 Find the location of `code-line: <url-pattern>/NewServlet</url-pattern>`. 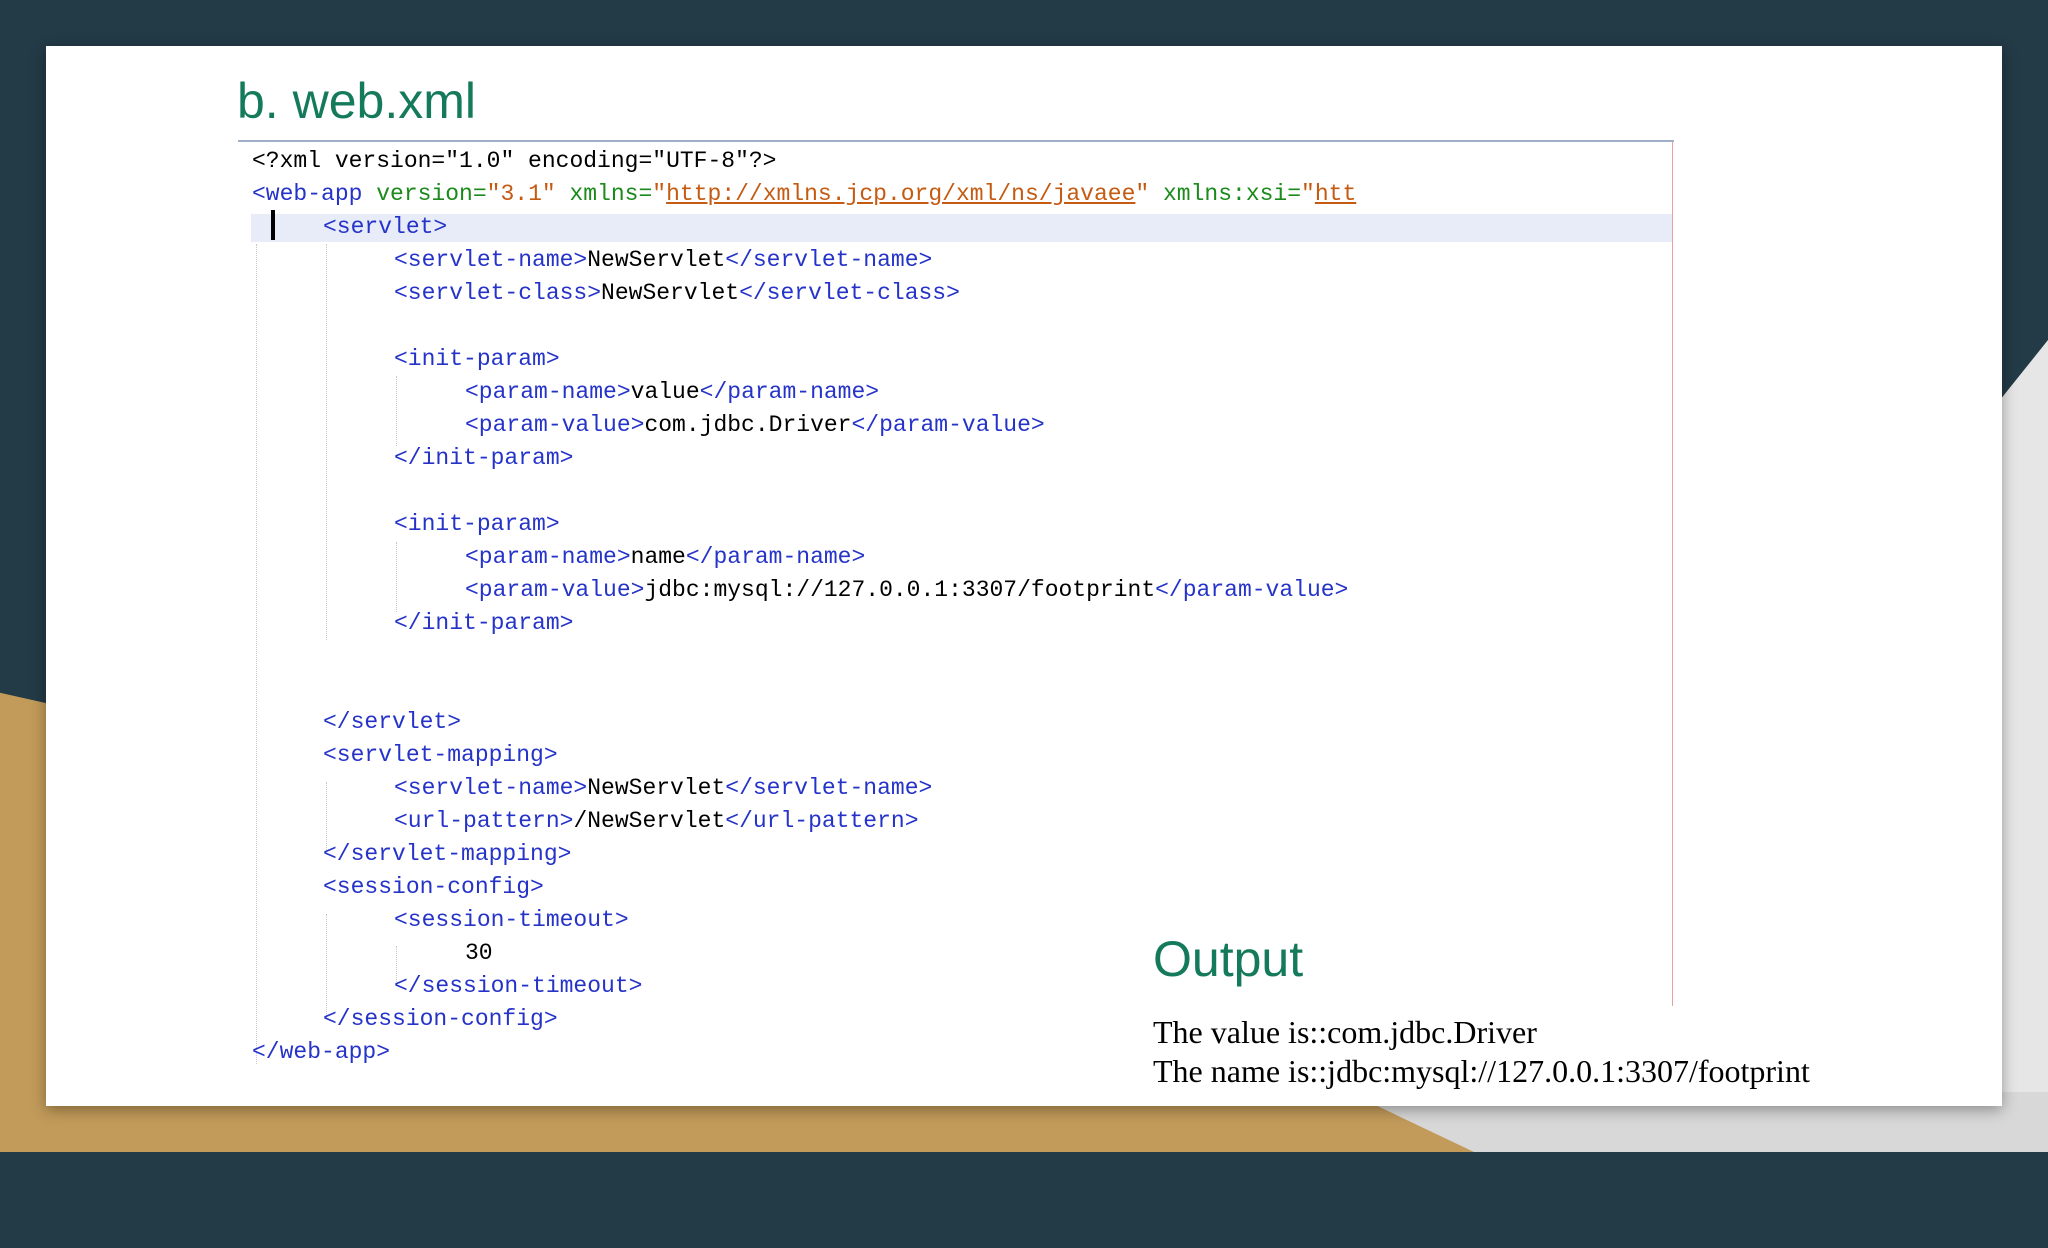

code-line: <url-pattern>/NewServlet</url-pattern> is located at coordinates (656, 821).